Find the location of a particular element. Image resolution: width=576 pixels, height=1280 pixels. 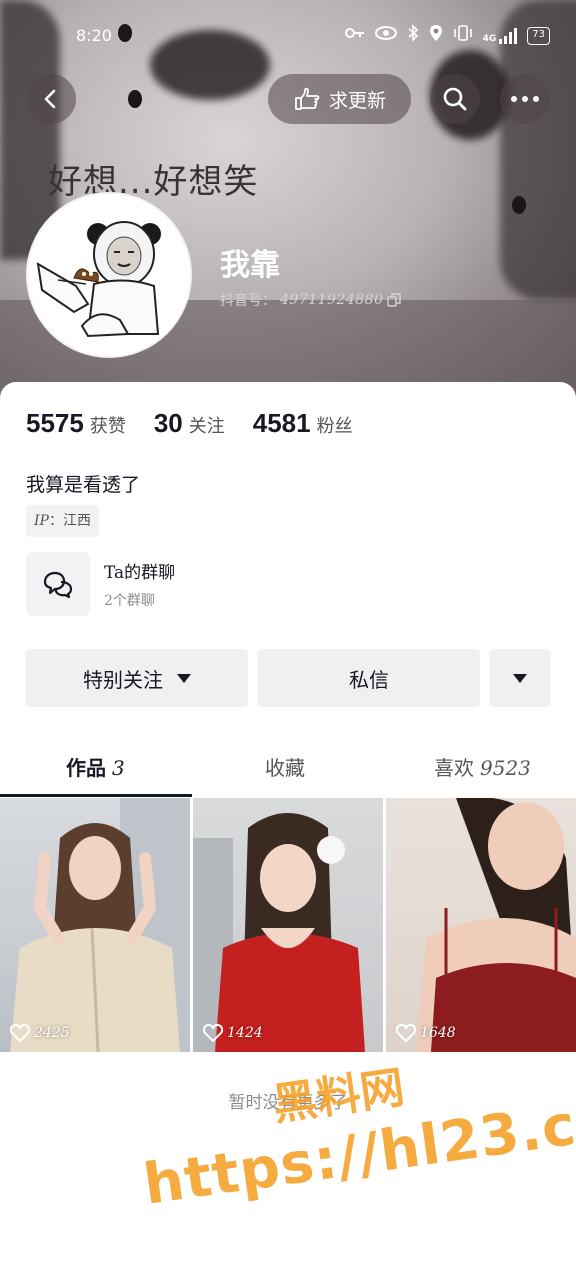

copy-icon is located at coordinates (394, 300).